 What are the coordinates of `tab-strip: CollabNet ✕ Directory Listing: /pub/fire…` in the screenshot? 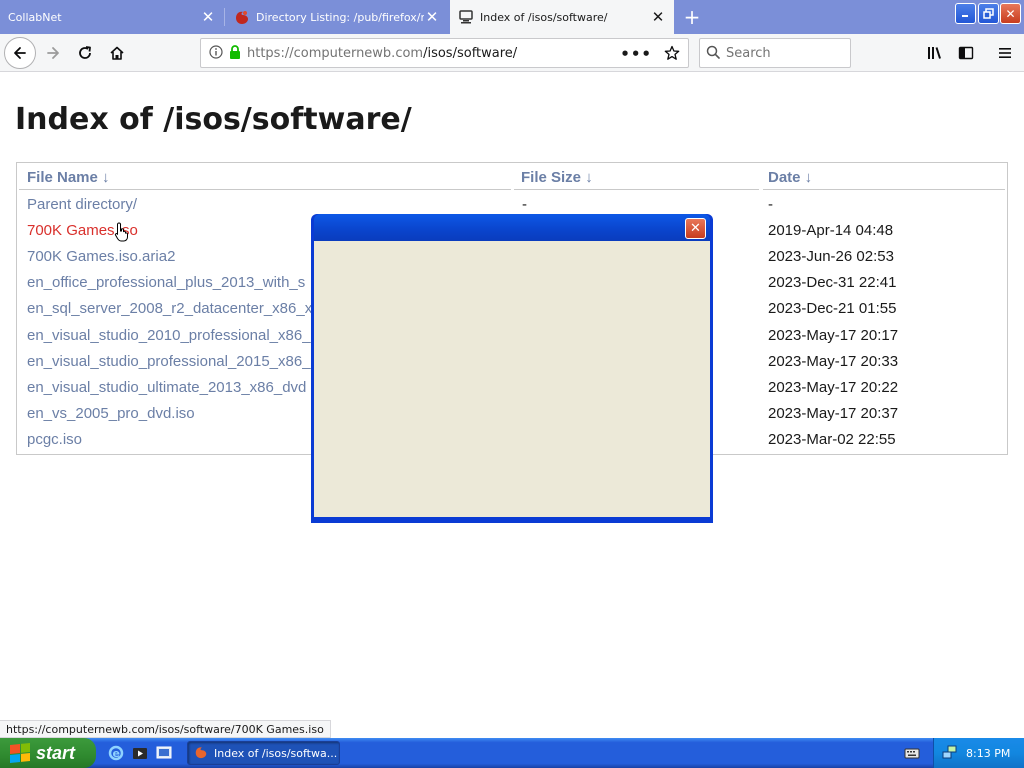 It's located at (512, 17).